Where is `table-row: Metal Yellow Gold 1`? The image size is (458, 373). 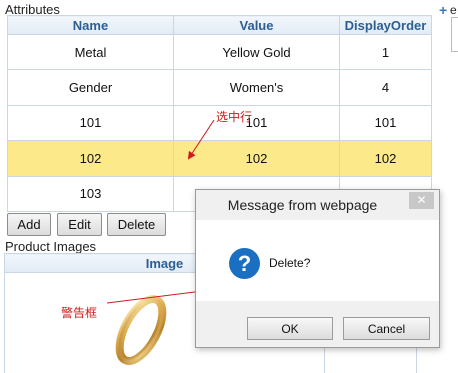
table-row: Metal Yellow Gold 1 is located at coordinates (219, 52).